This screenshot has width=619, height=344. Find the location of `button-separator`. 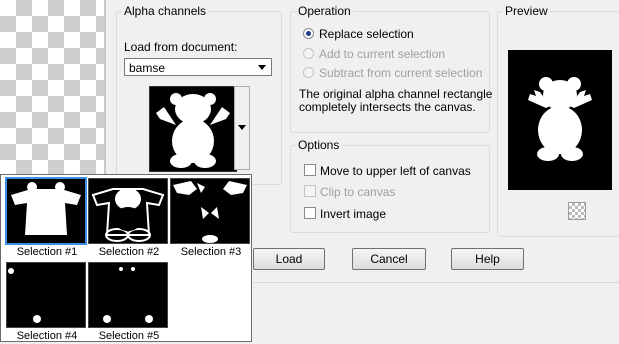

button-separator is located at coordinates (436, 282).